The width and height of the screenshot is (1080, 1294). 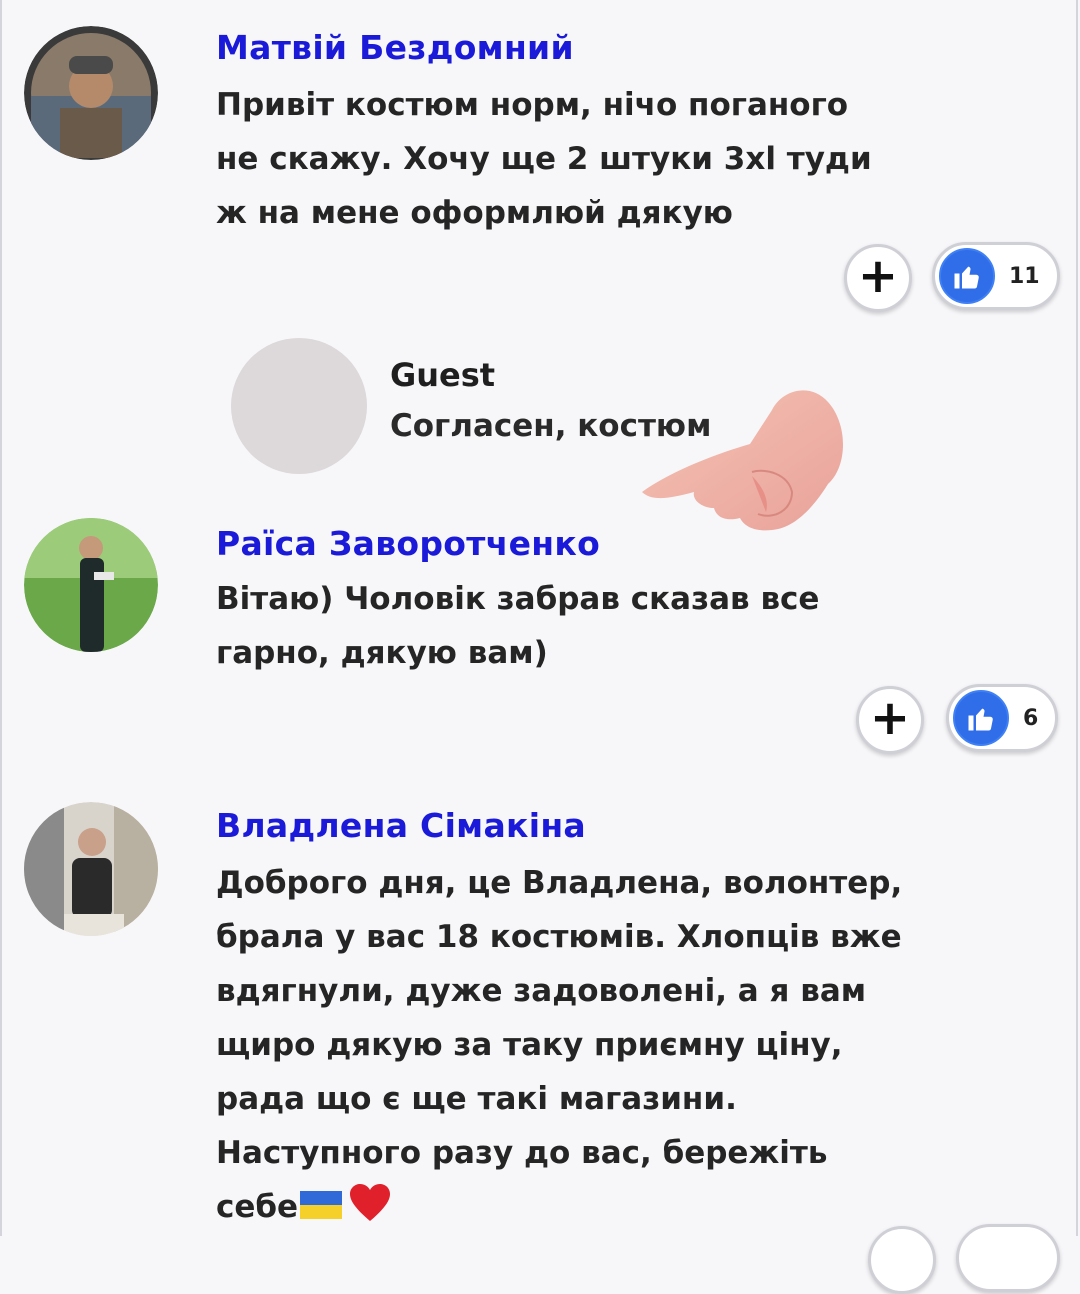 What do you see at coordinates (91, 869) in the screenshot?
I see `avatar-vladlena` at bounding box center [91, 869].